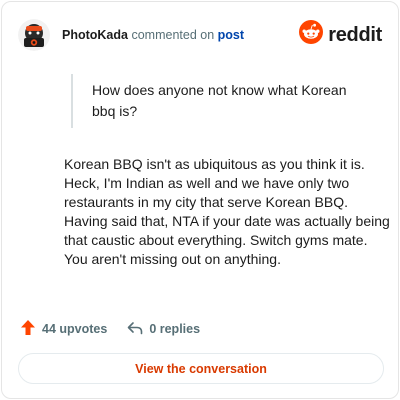  I want to click on reply-action: 0 replies, so click(163, 329).